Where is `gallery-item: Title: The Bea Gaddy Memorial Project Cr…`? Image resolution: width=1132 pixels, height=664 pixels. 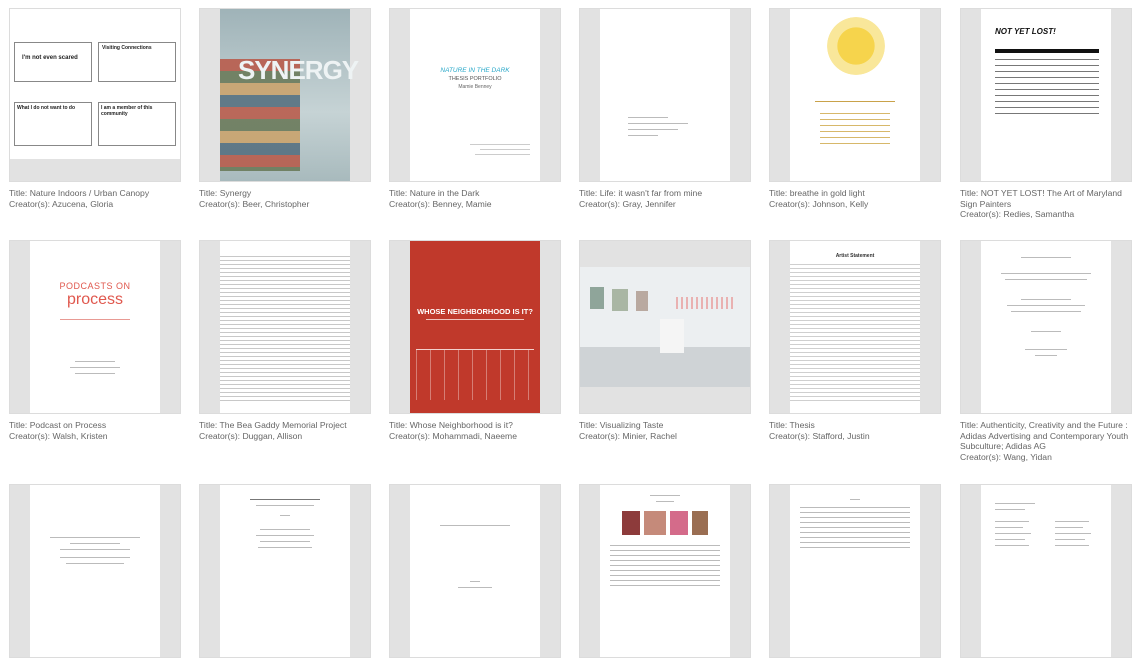
gallery-item: Title: The Bea Gaddy Memorial Project Cr… is located at coordinates (285, 340).